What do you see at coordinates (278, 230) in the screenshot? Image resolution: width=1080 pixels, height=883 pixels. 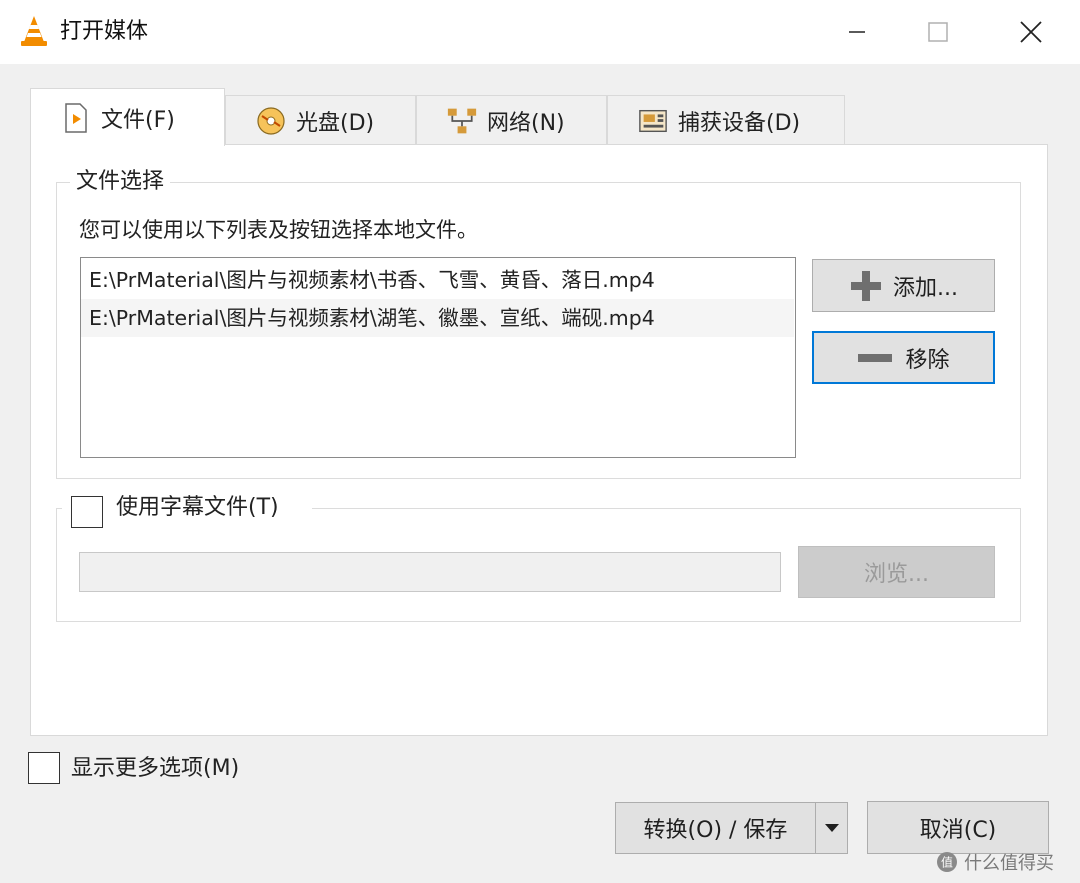 I see `file-selection-description: 您可以使用以下列表及按钮选择本地文件。` at bounding box center [278, 230].